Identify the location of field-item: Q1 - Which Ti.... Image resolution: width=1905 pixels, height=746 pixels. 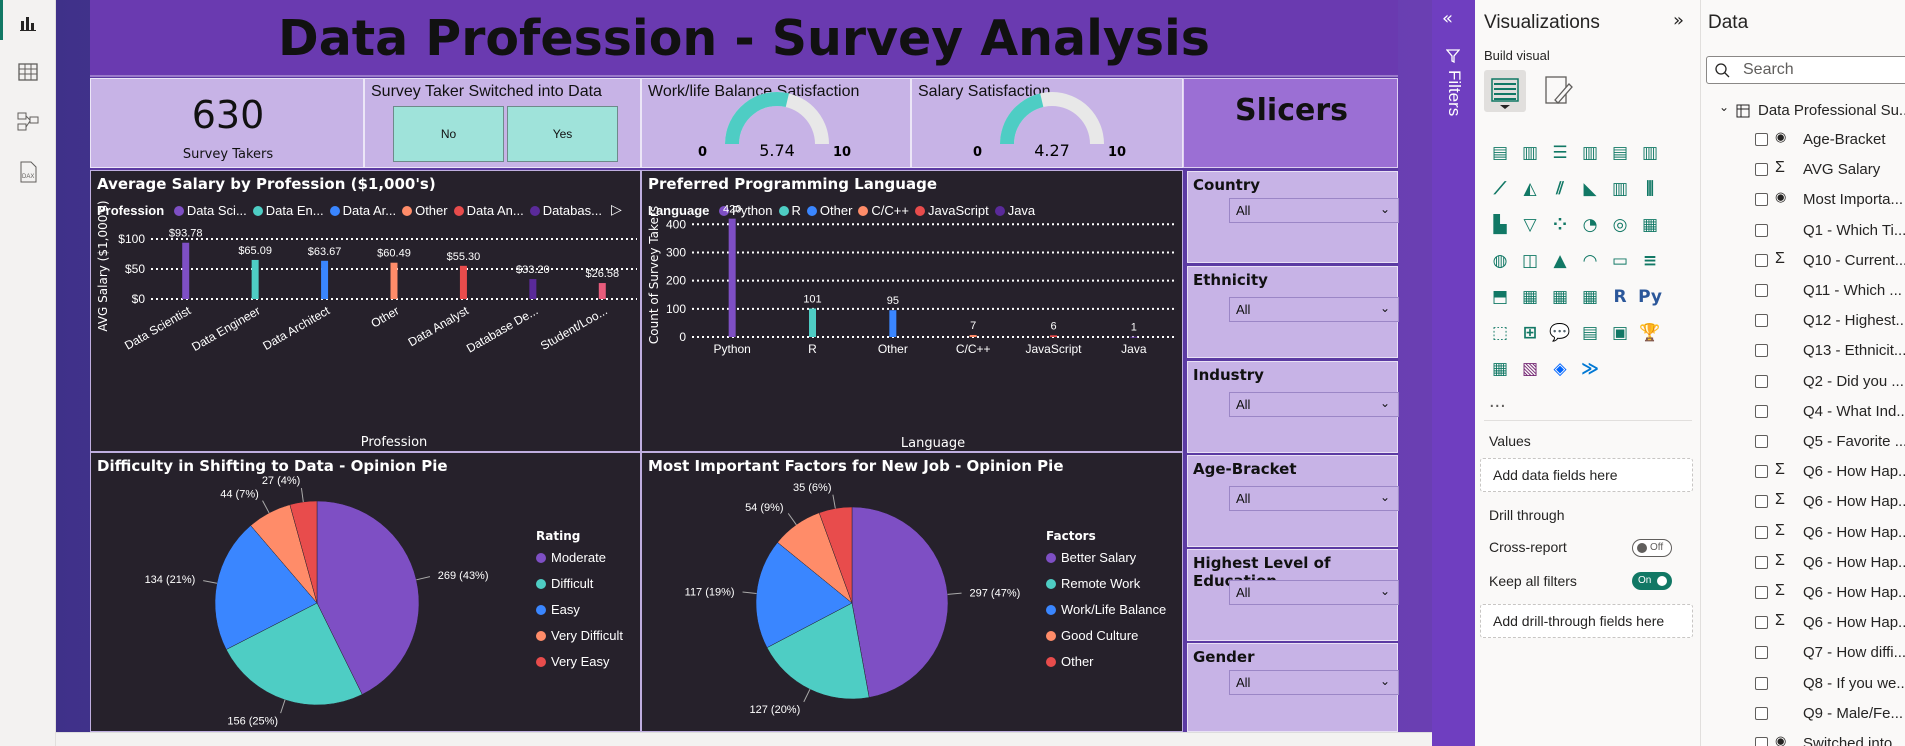
(1803, 231).